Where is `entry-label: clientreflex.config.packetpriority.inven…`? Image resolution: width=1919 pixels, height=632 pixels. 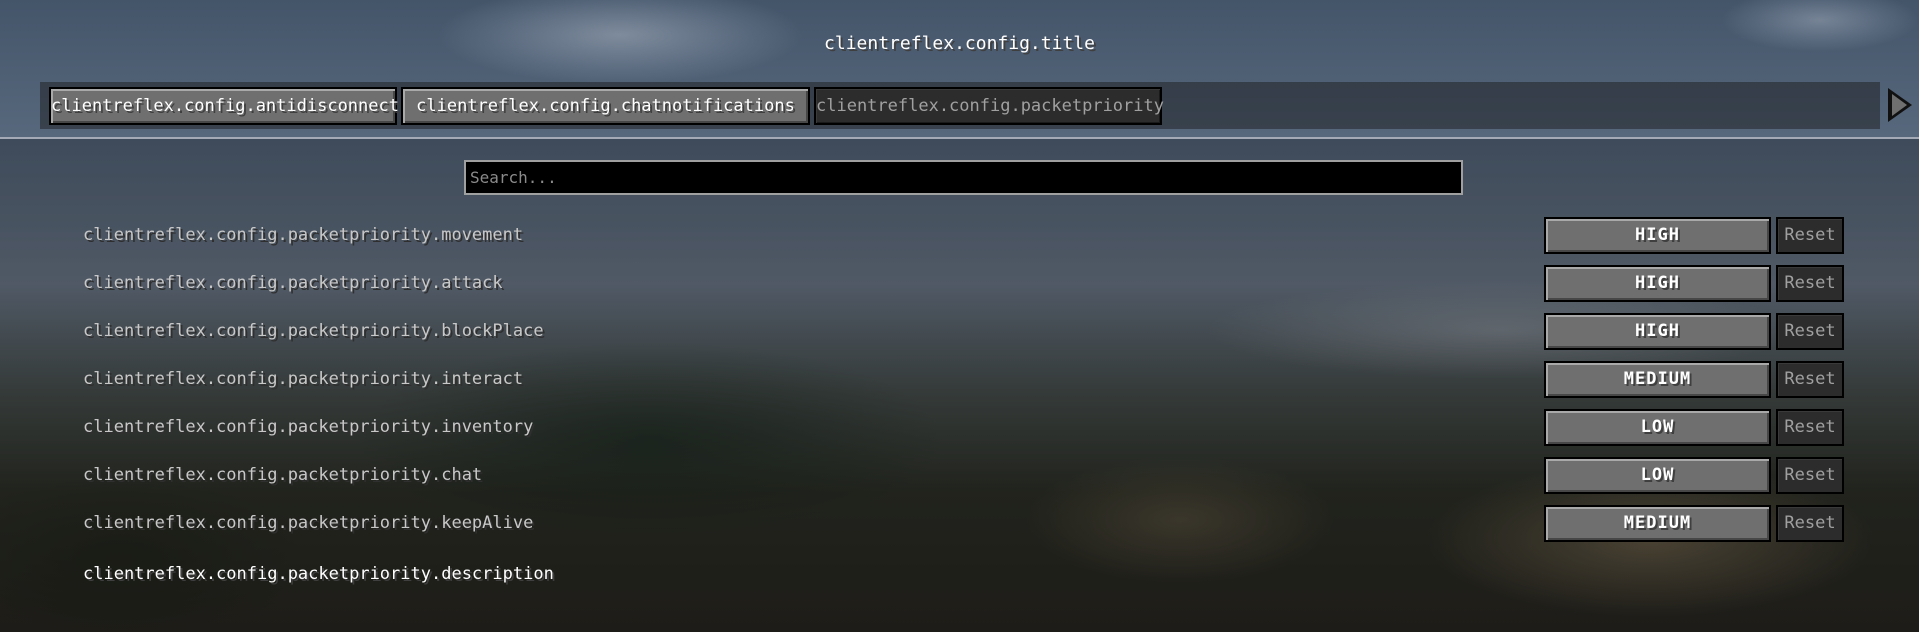
entry-label: clientreflex.config.packetpriority.inven… is located at coordinates (308, 427).